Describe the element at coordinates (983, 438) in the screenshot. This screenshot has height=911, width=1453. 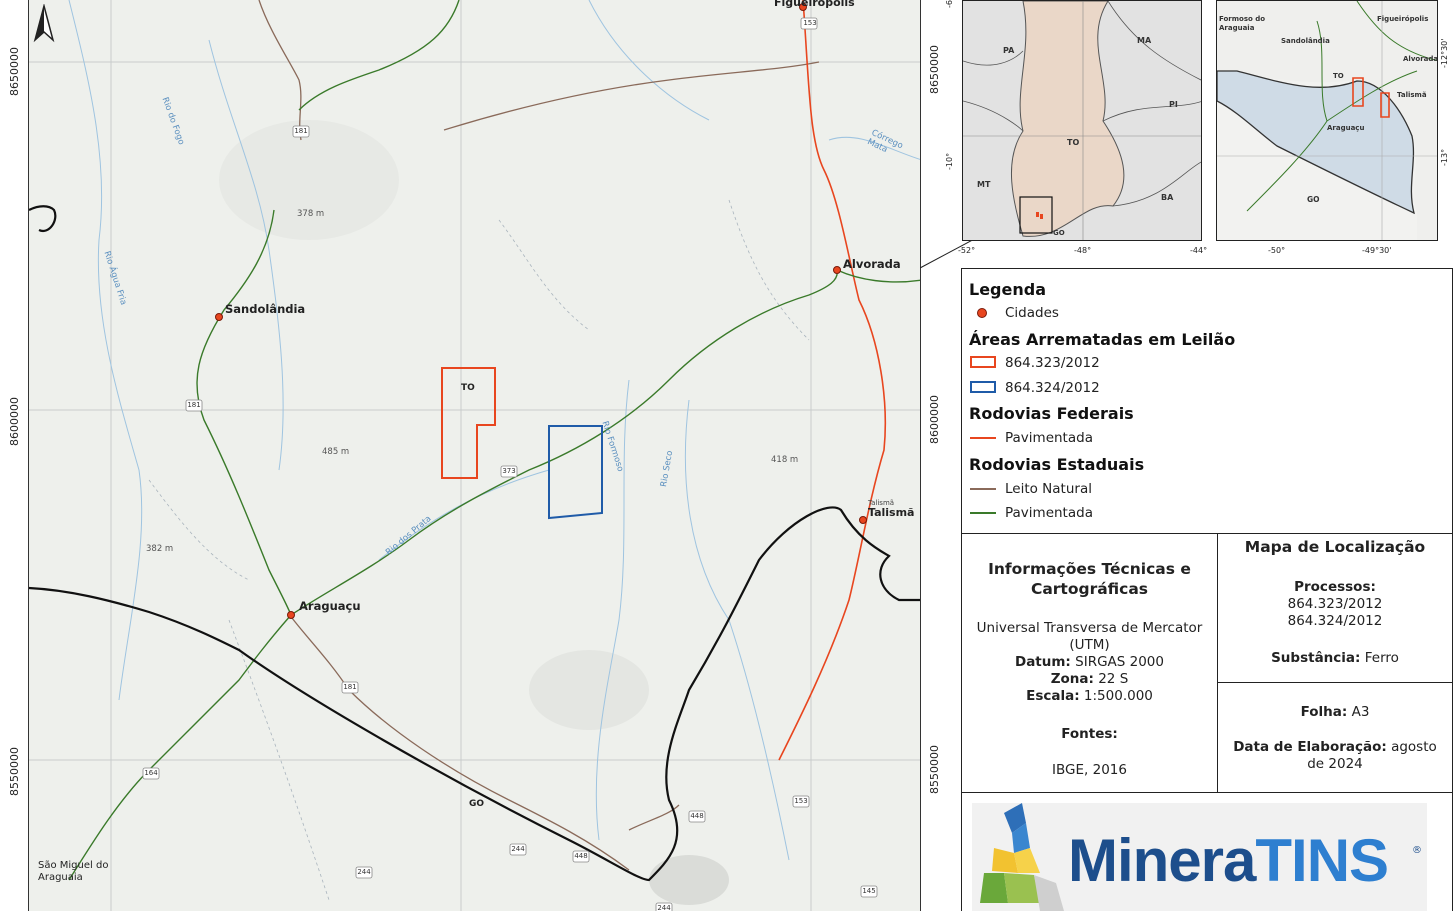
I see `legend-federal-line` at that location.